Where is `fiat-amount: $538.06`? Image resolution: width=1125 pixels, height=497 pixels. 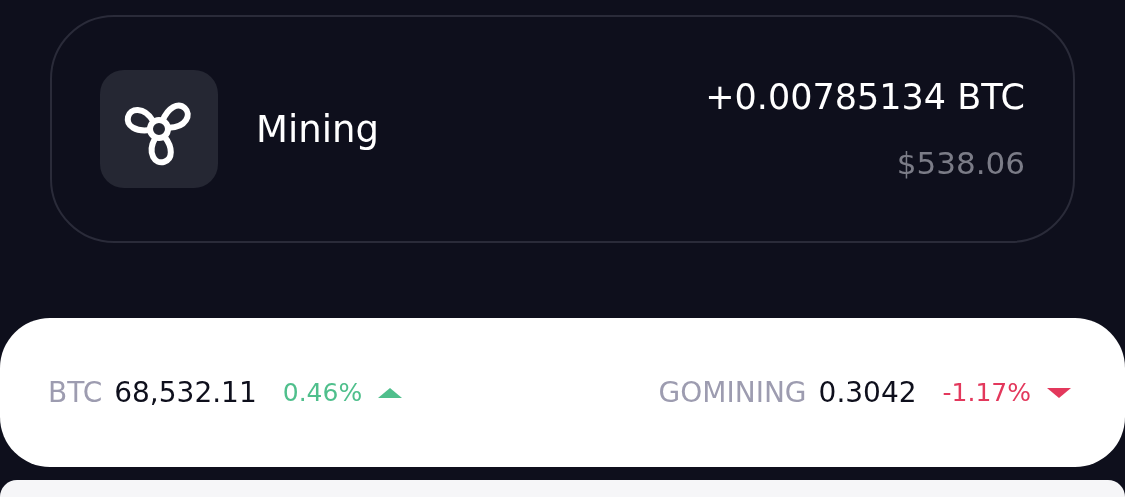
fiat-amount: $538.06 is located at coordinates (960, 163).